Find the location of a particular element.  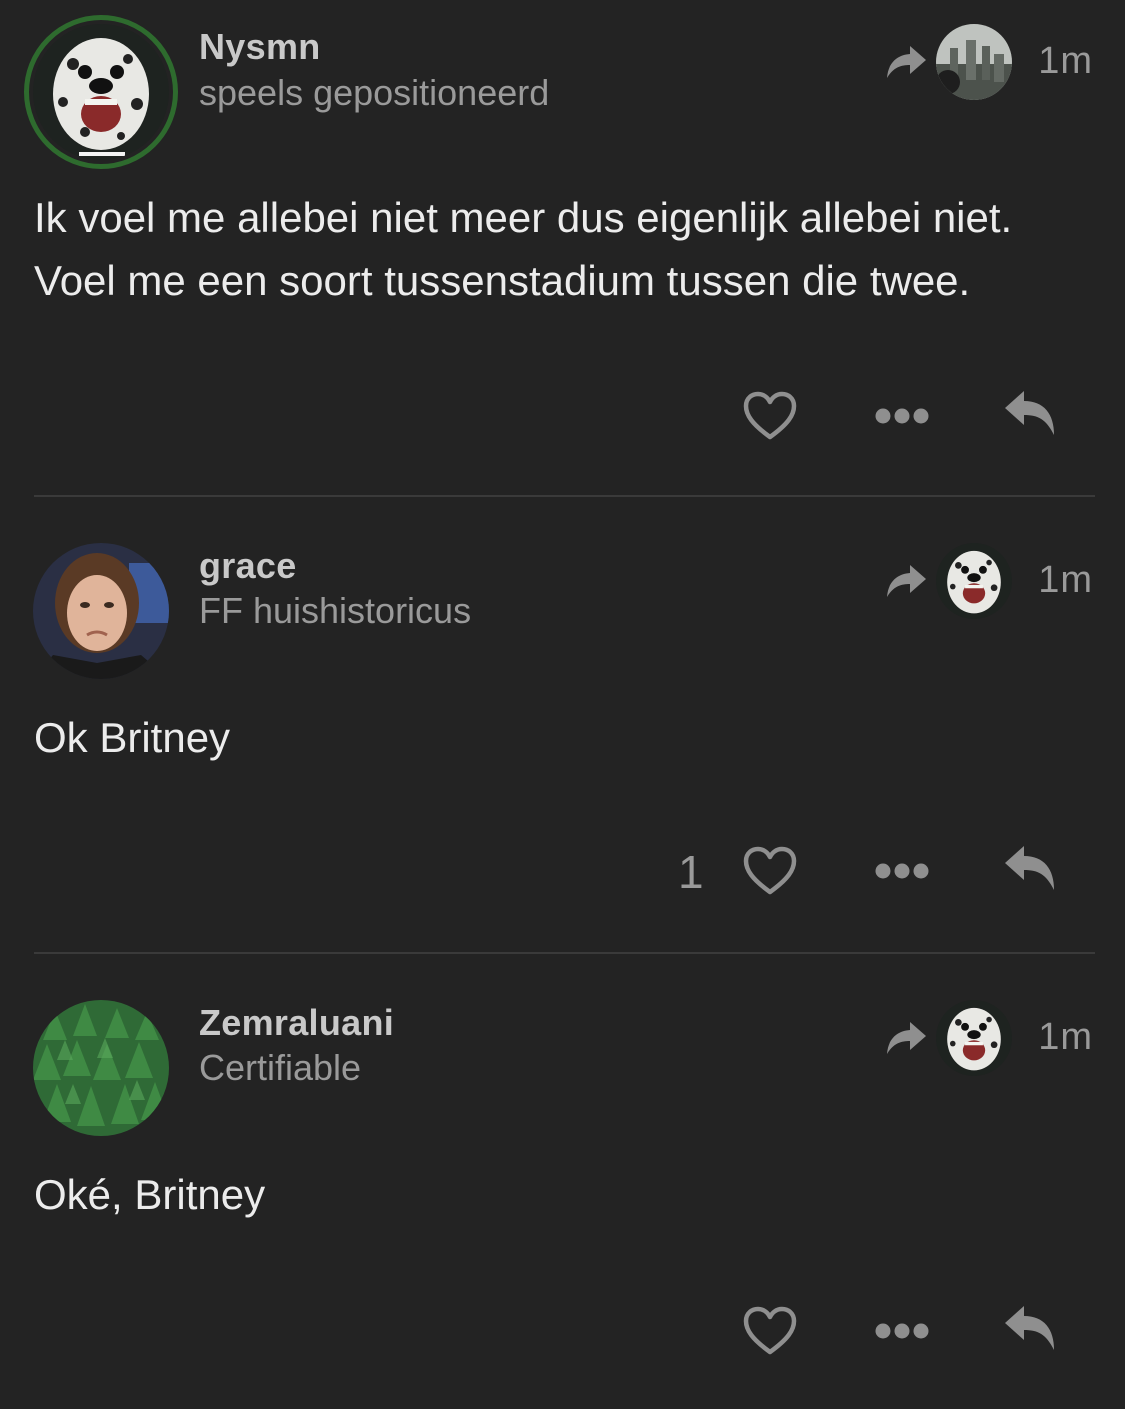

forest-icon is located at coordinates (101, 1068).